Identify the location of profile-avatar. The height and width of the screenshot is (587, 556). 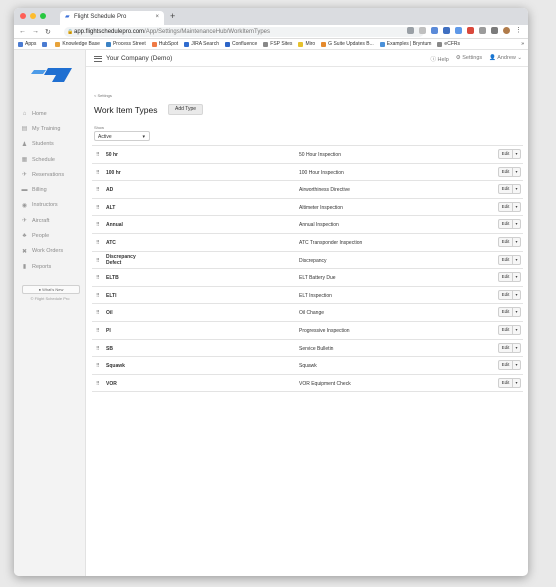
(506, 30).